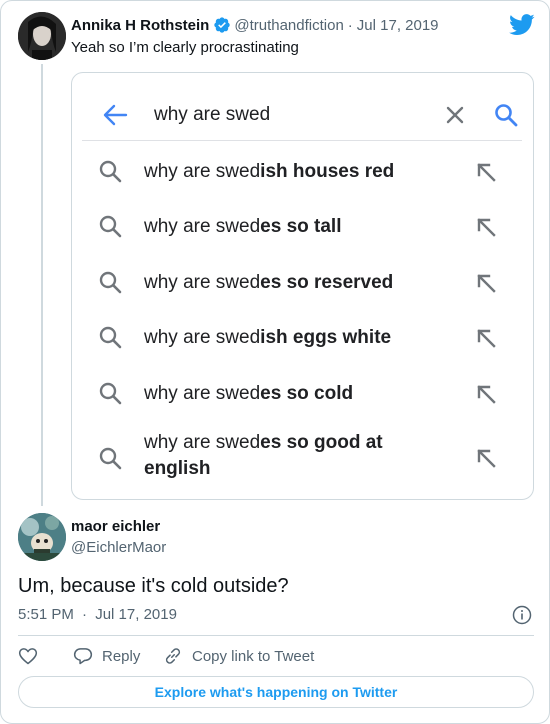  What do you see at coordinates (118, 547) in the screenshot?
I see `reply-author-handle: @EichlerMaor` at bounding box center [118, 547].